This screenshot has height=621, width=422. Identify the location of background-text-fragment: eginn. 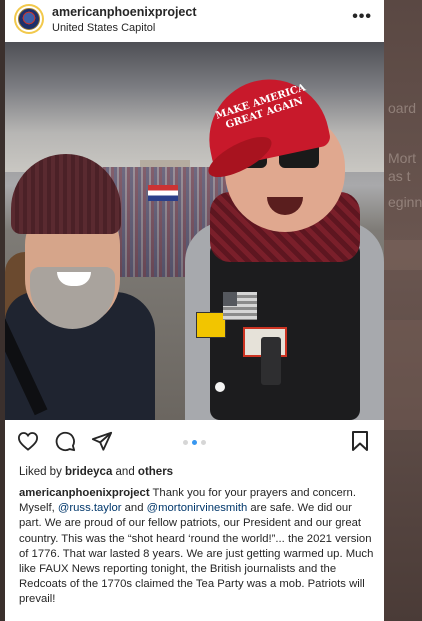
(405, 202).